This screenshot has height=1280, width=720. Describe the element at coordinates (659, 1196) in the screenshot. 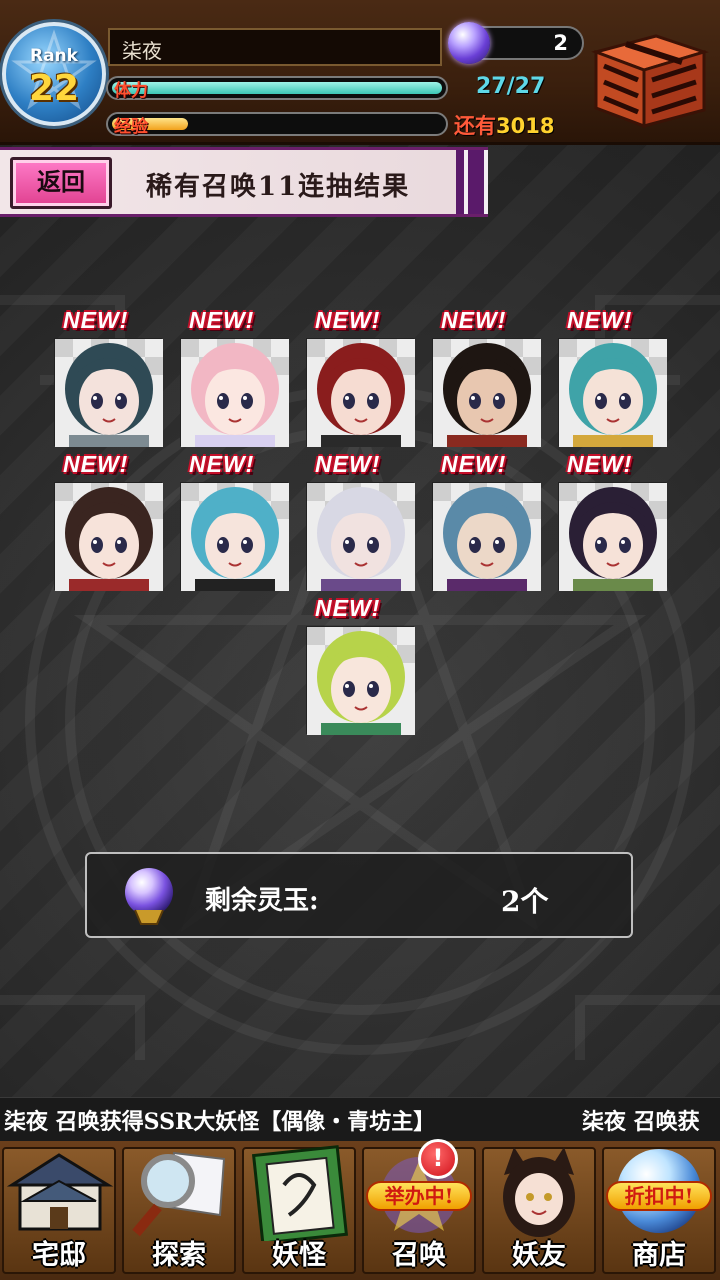

I see `shop-sale-badge: 折扣中!` at that location.